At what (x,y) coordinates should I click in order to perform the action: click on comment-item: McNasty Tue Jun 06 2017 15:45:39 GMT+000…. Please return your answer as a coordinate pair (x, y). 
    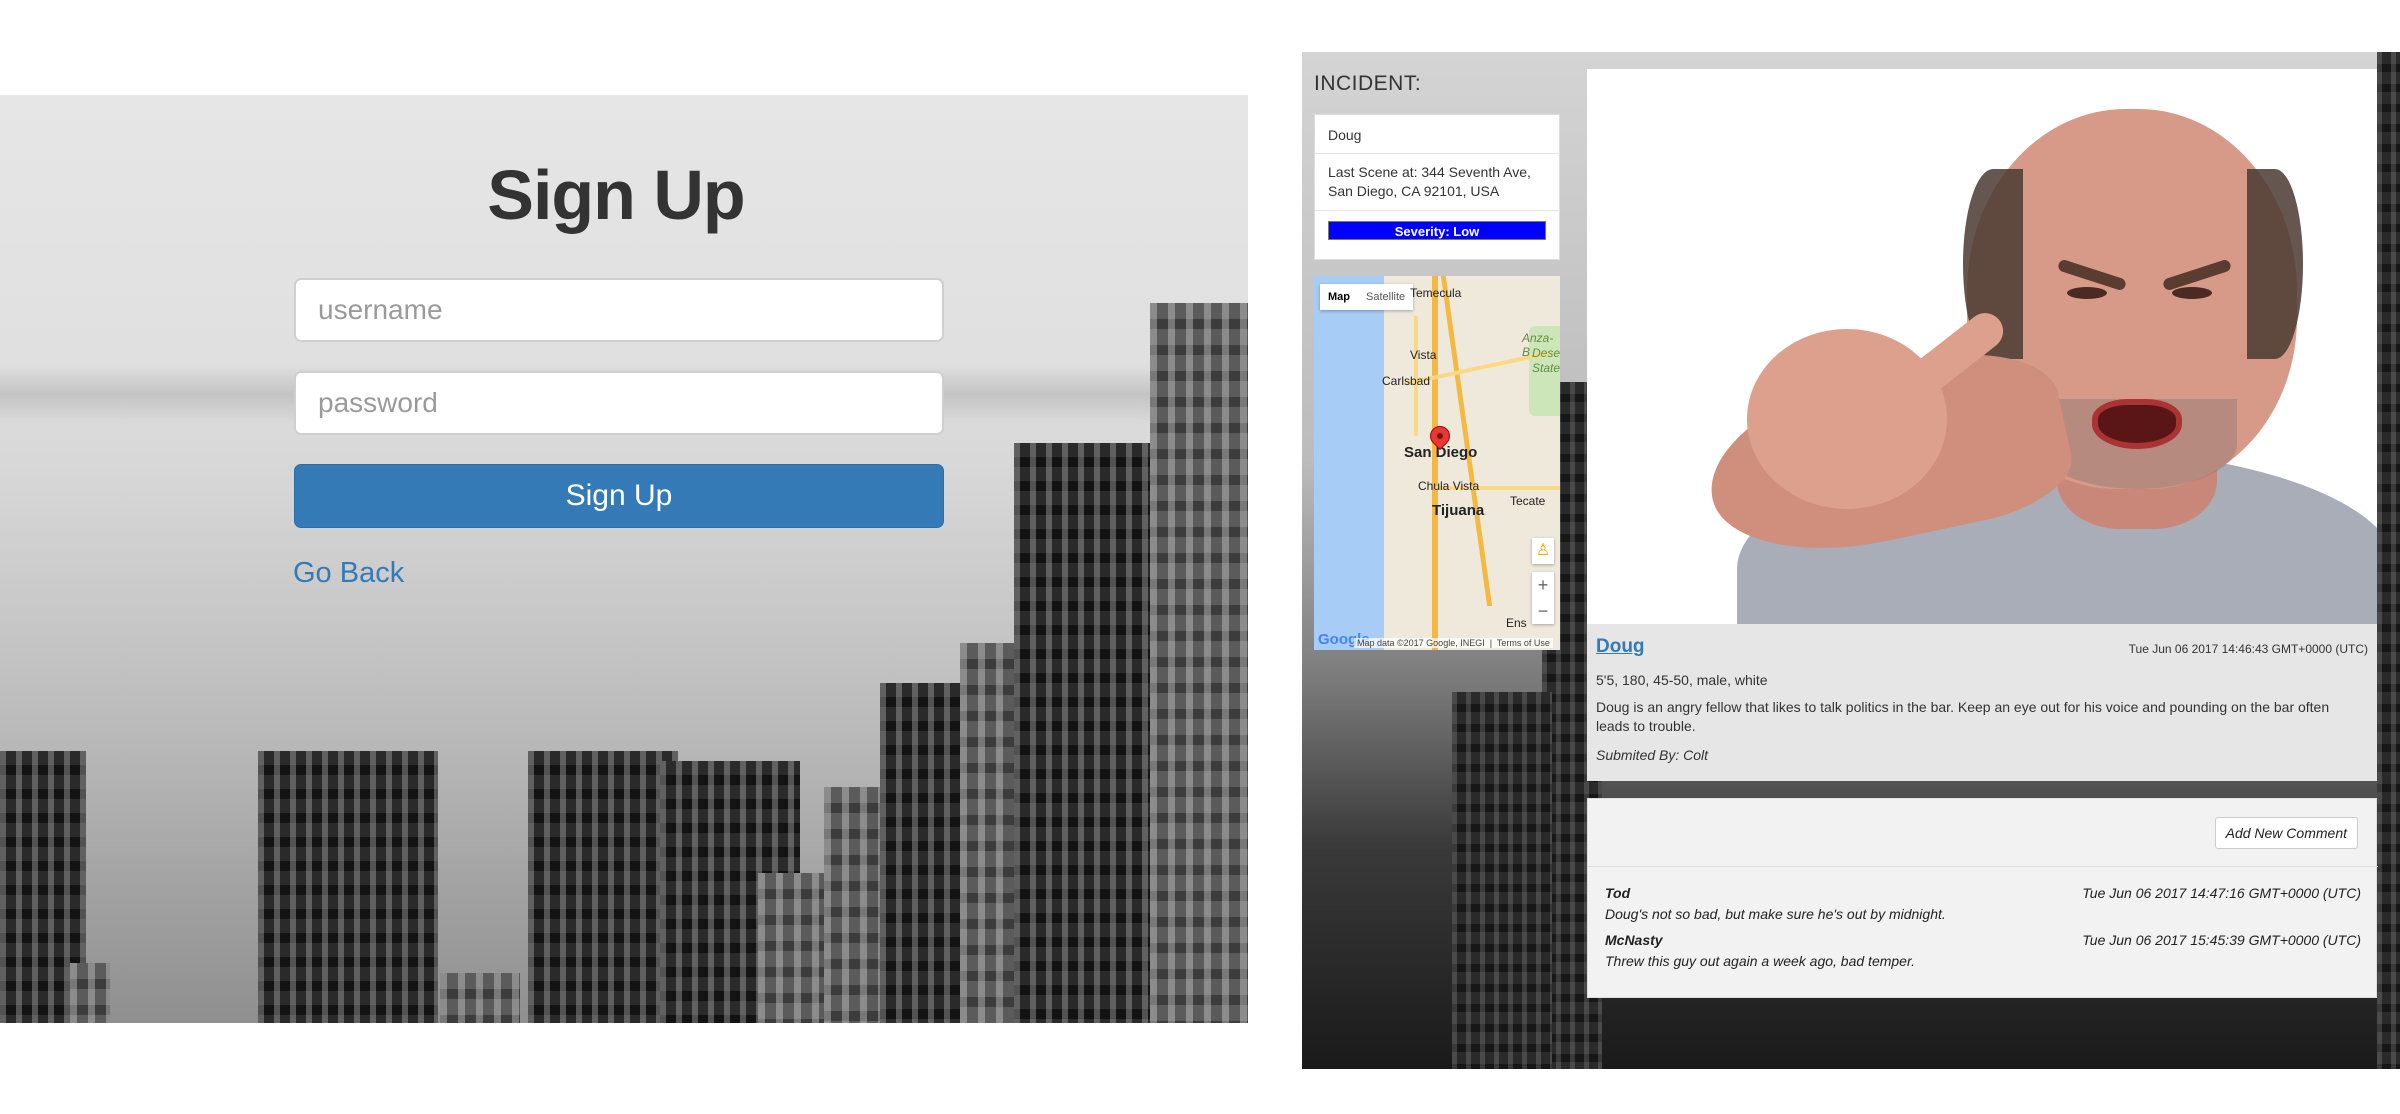
    Looking at the image, I should click on (1983, 950).